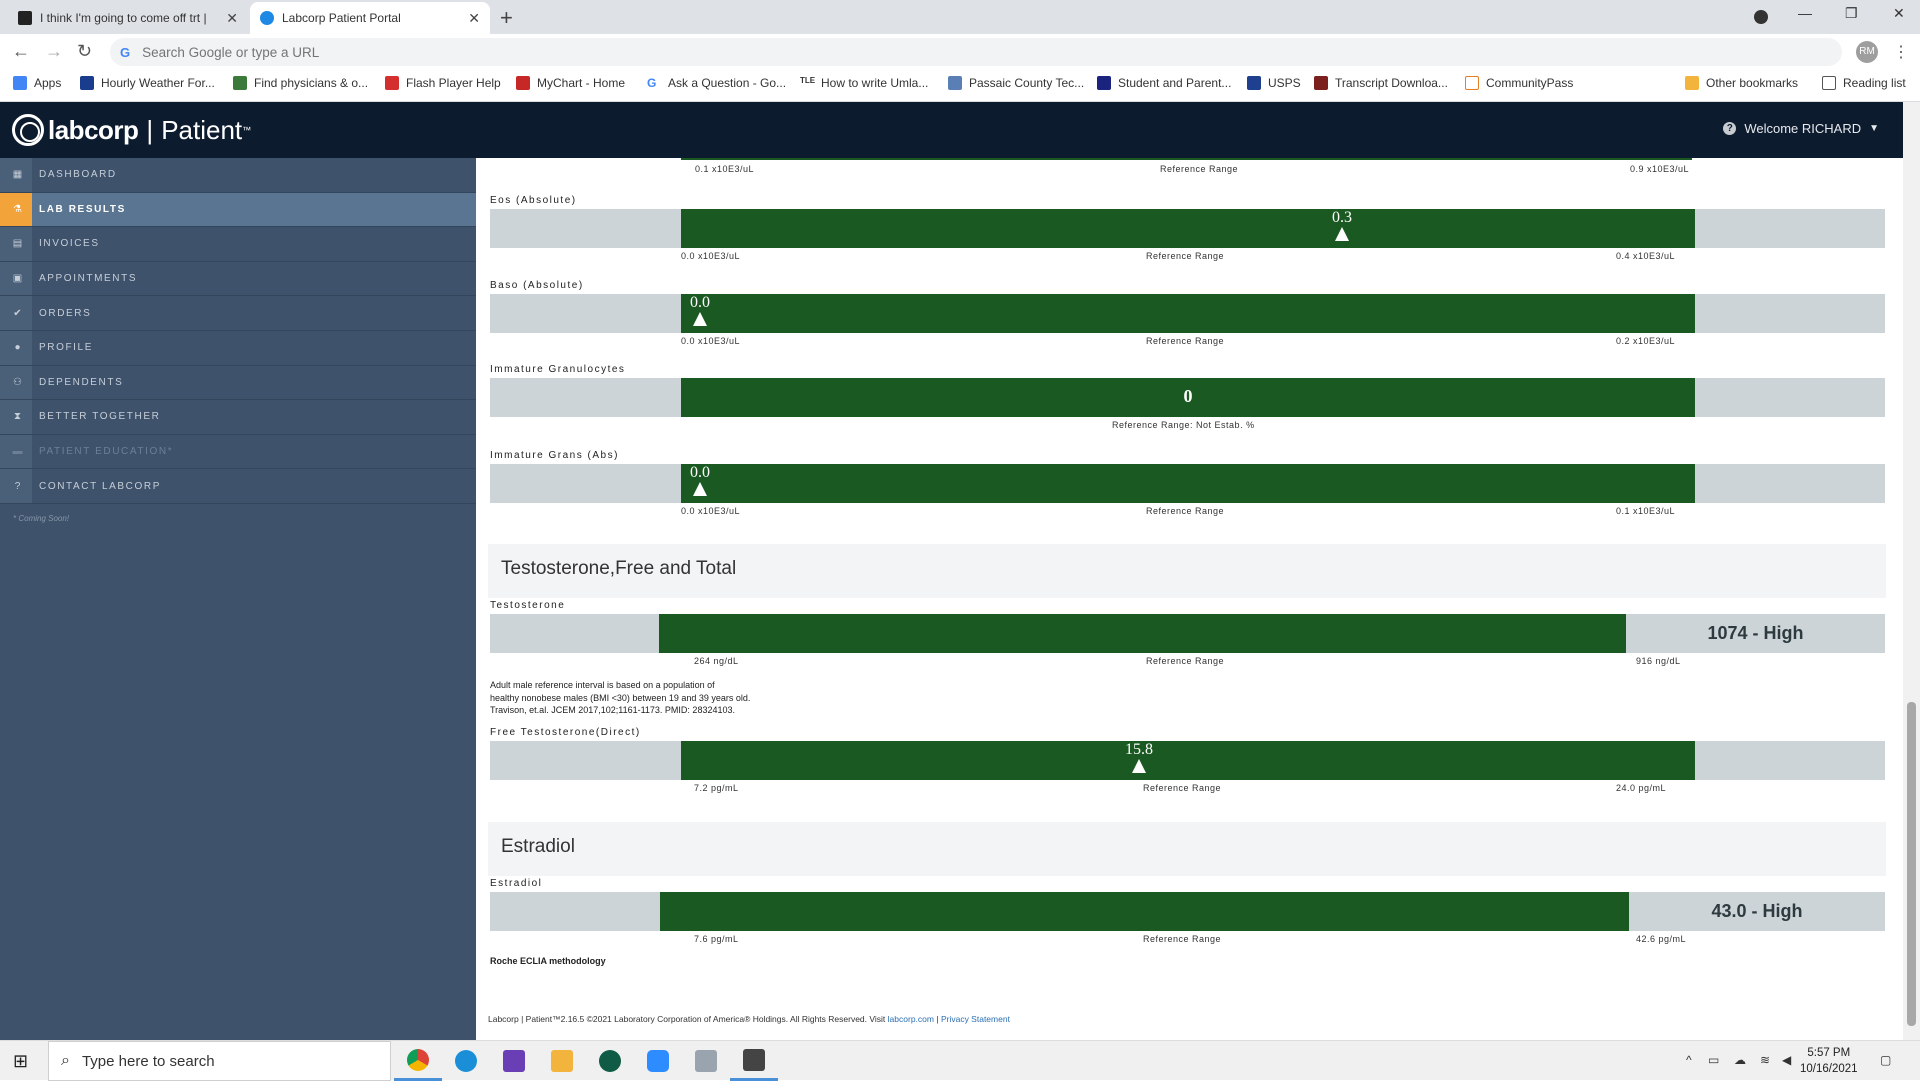 Image resolution: width=1920 pixels, height=1081 pixels. What do you see at coordinates (506, 18) in the screenshot?
I see `new-tab-icon: +` at bounding box center [506, 18].